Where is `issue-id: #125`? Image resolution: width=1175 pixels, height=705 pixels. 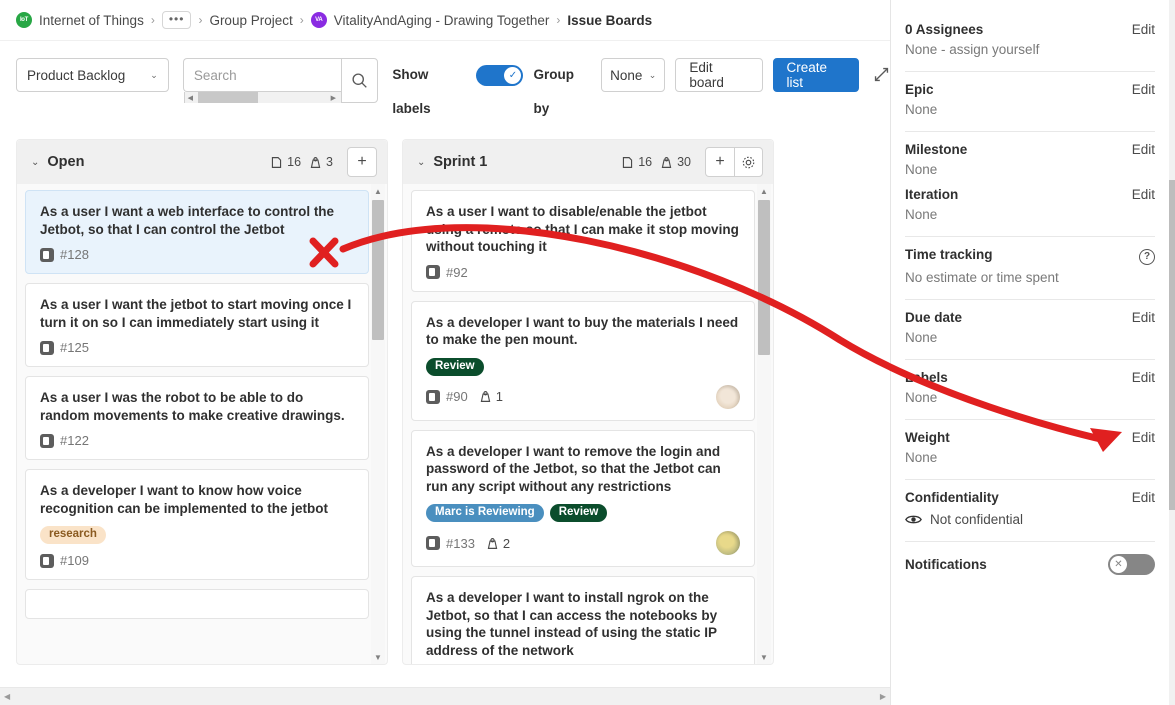 issue-id: #125 is located at coordinates (74, 347).